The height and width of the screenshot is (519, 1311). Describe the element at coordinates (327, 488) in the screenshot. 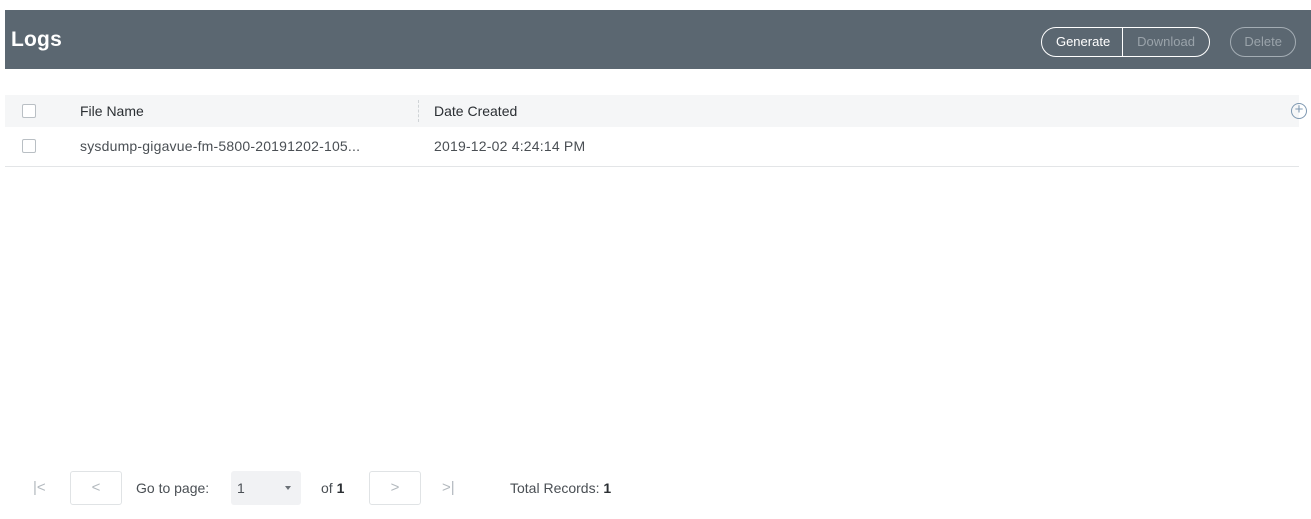

I see `of-label: of` at that location.